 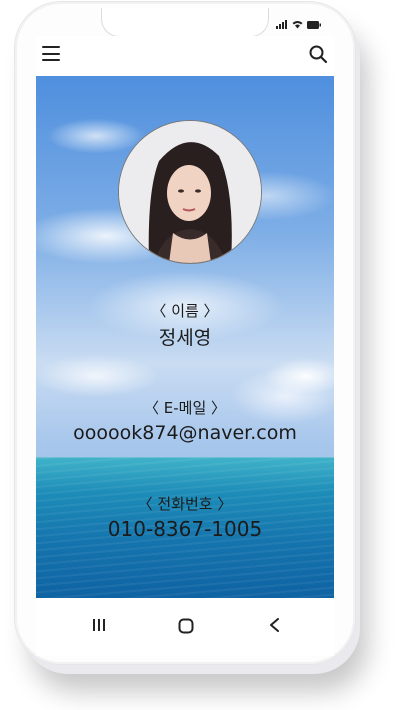 I want to click on hamburger-menu-icon, so click(x=51, y=54).